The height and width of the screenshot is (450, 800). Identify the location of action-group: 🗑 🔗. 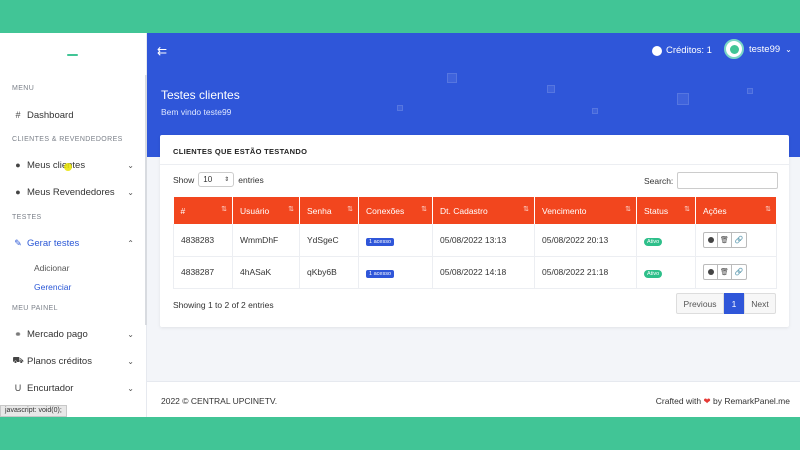
(725, 239).